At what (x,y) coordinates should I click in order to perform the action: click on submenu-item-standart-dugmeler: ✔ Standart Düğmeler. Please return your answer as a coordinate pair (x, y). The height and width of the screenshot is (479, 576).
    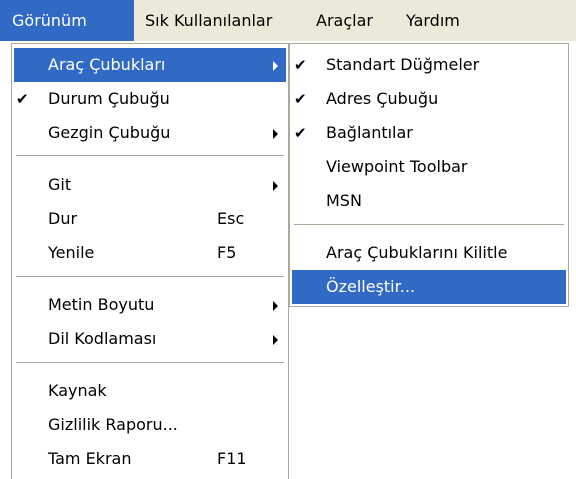
    Looking at the image, I should click on (429, 65).